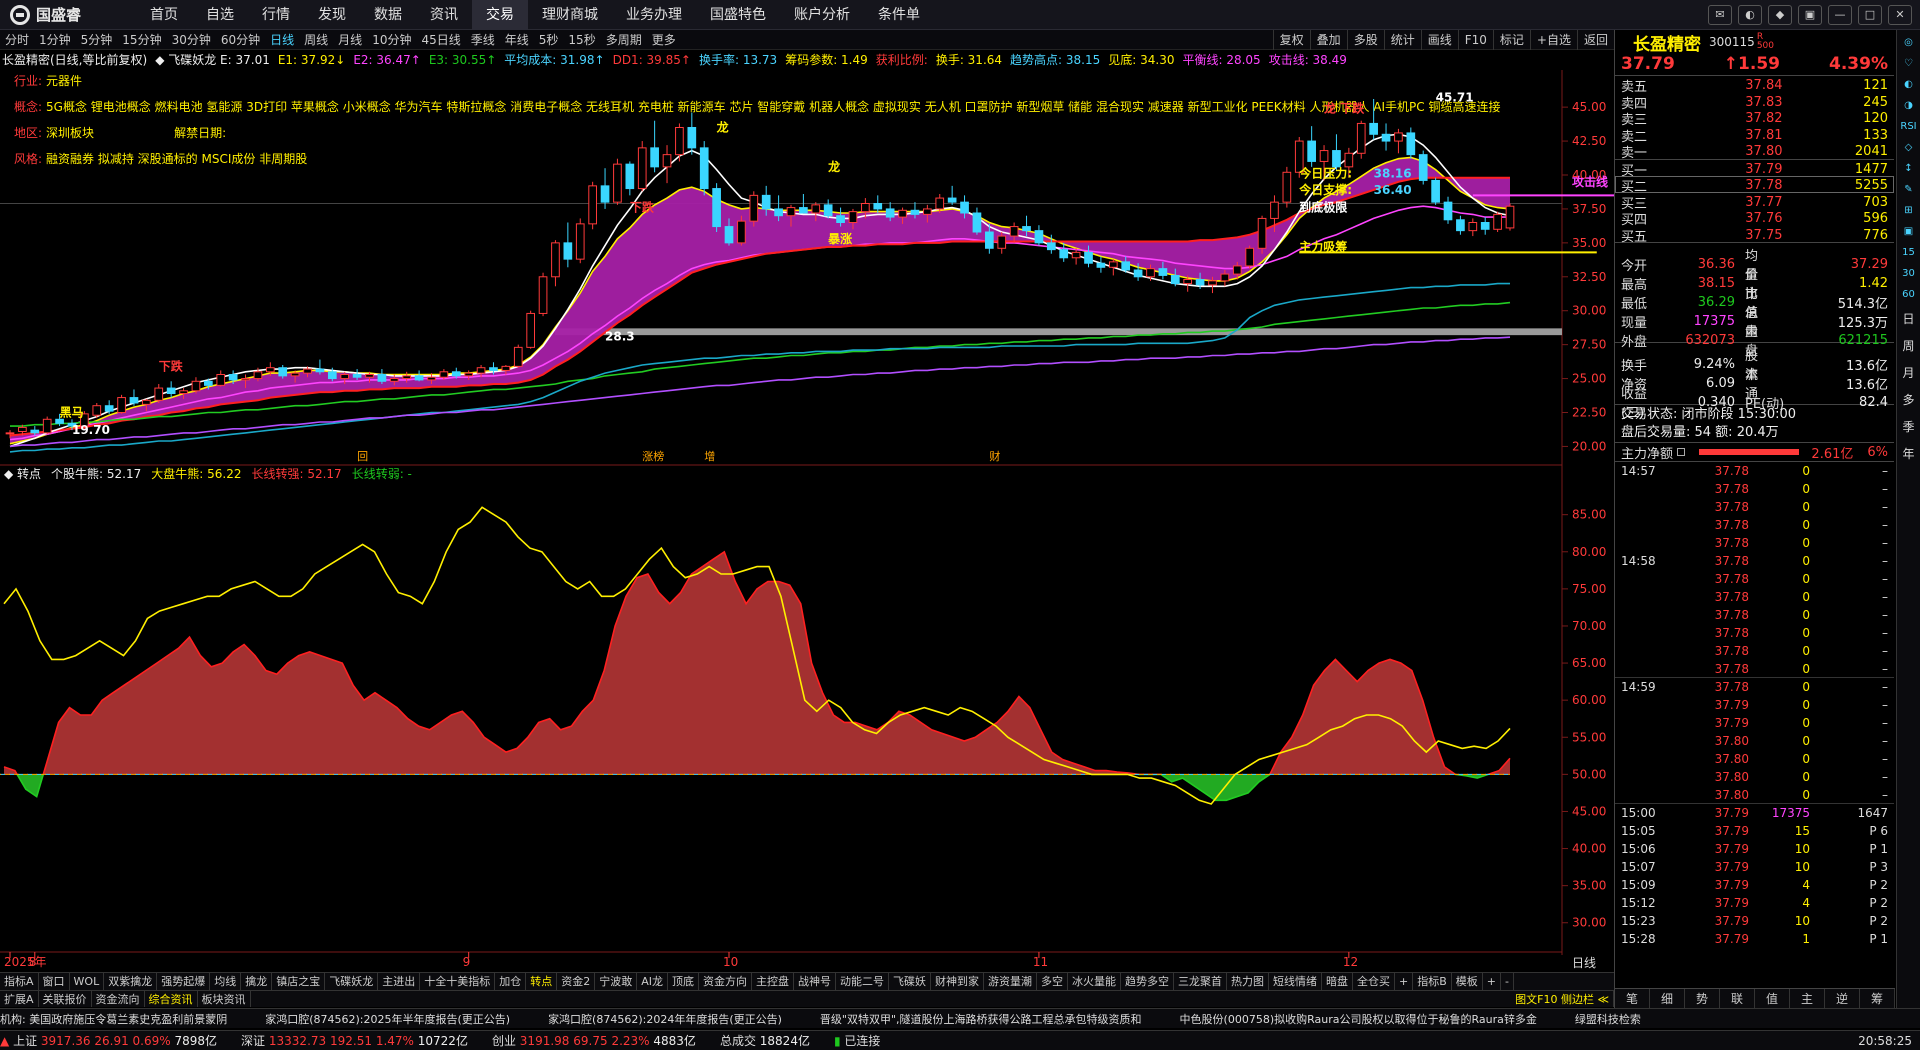 The width and height of the screenshot is (1920, 1050). Describe the element at coordinates (276, 15) in the screenshot. I see `nav-2: 行情` at that location.